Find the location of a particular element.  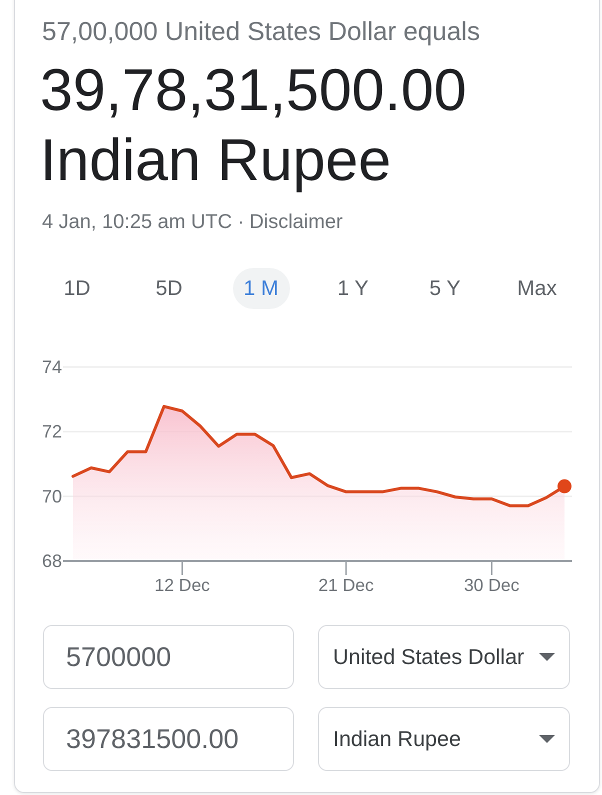

axis-label: 72 is located at coordinates (52, 432).